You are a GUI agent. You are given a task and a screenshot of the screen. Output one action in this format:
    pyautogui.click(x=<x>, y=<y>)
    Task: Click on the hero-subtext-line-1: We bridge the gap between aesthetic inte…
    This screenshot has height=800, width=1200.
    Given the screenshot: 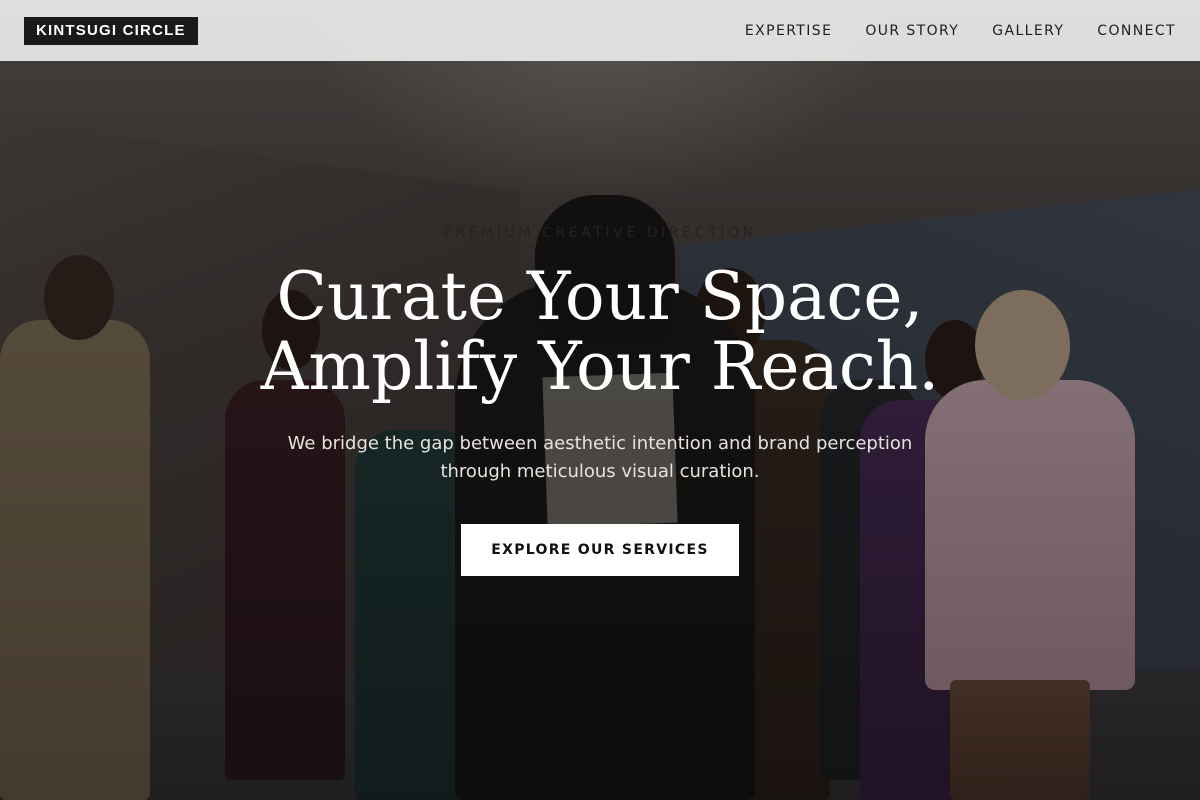 What is the action you would take?
    pyautogui.click(x=600, y=443)
    